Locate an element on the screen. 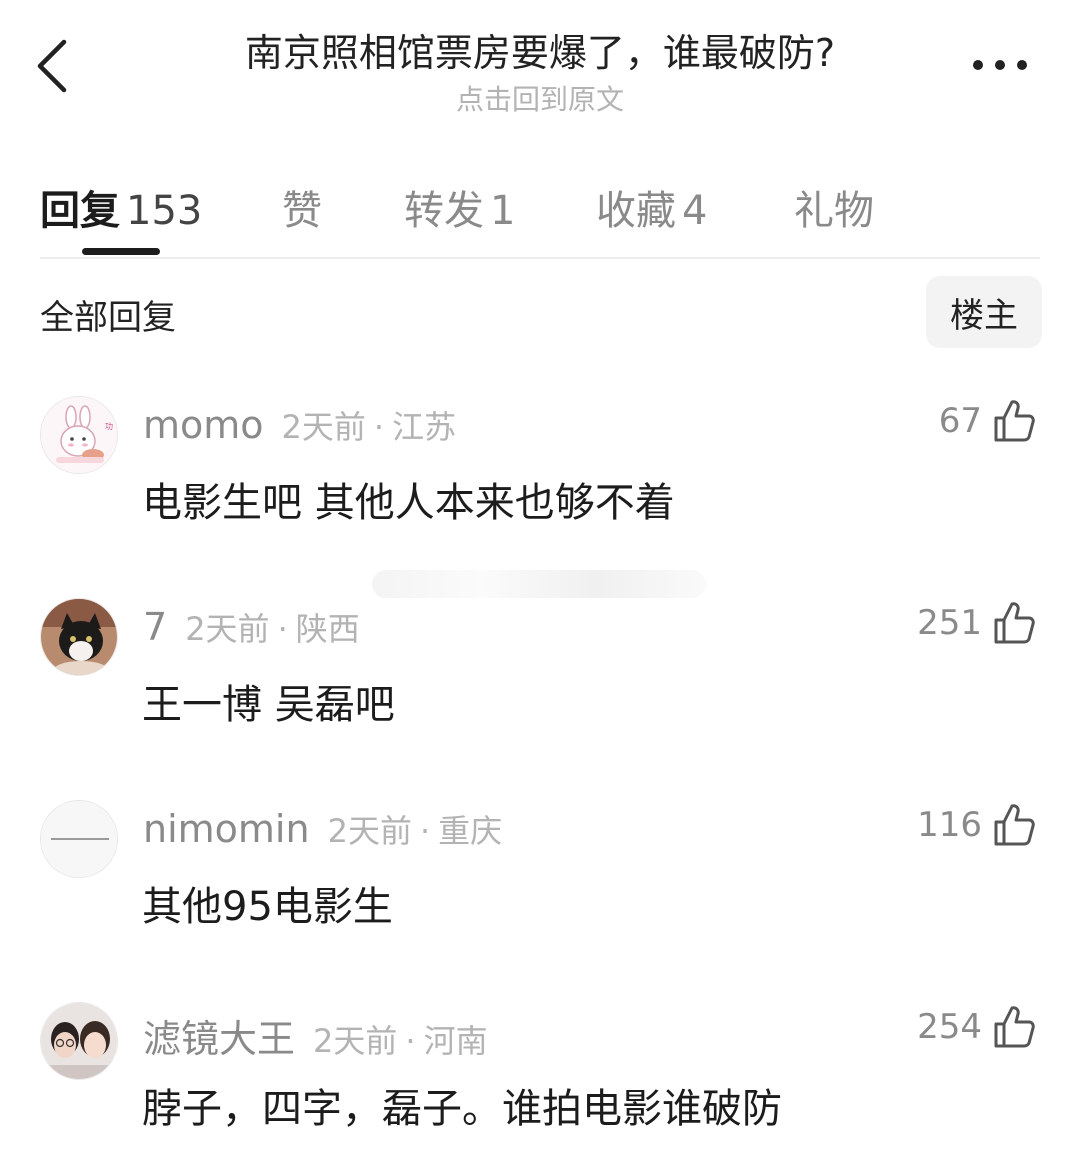  tab-reposts: 转发 1 is located at coordinates (459, 207).